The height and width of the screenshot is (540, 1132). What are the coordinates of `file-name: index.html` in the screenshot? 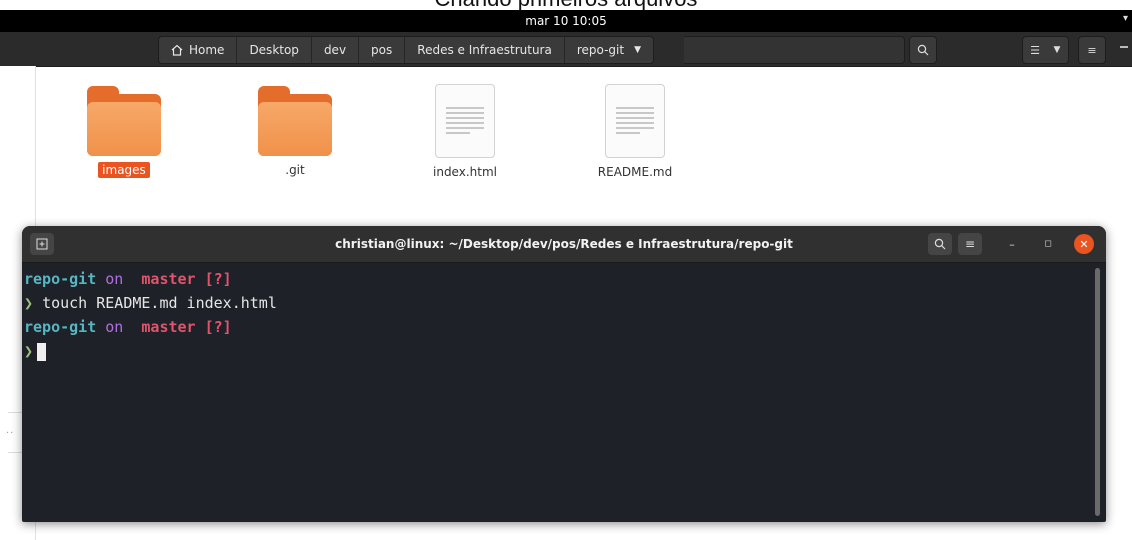 It's located at (465, 172).